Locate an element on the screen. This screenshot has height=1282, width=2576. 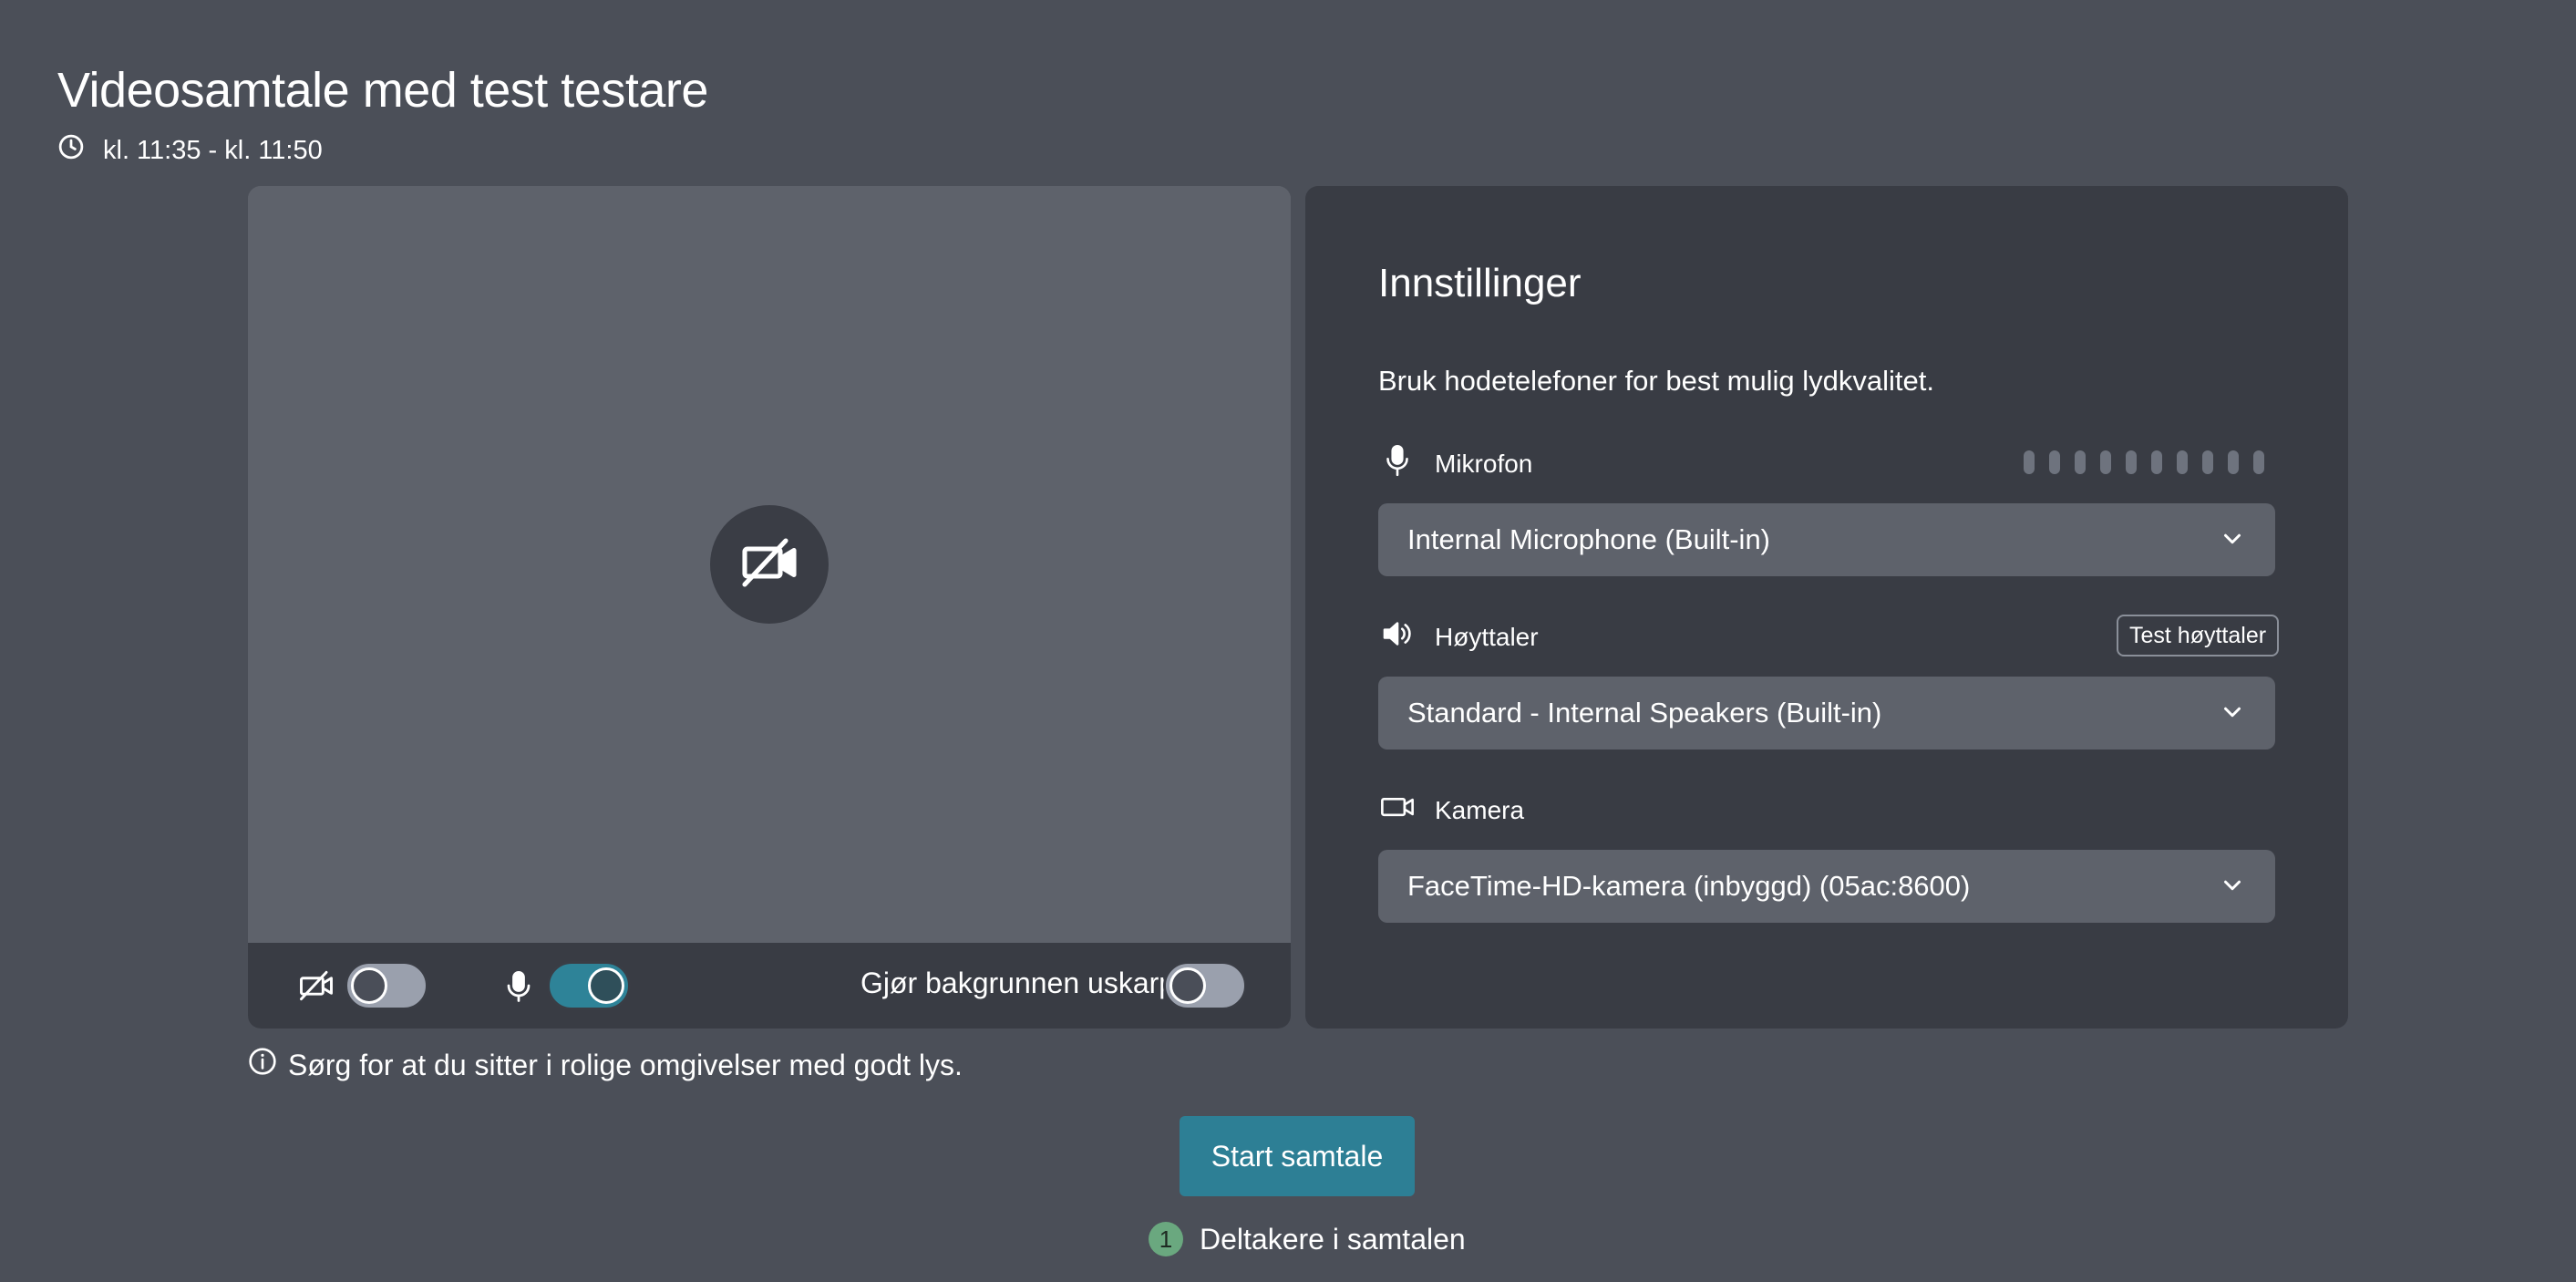
microphone-toggle-knob is located at coordinates (606, 985).